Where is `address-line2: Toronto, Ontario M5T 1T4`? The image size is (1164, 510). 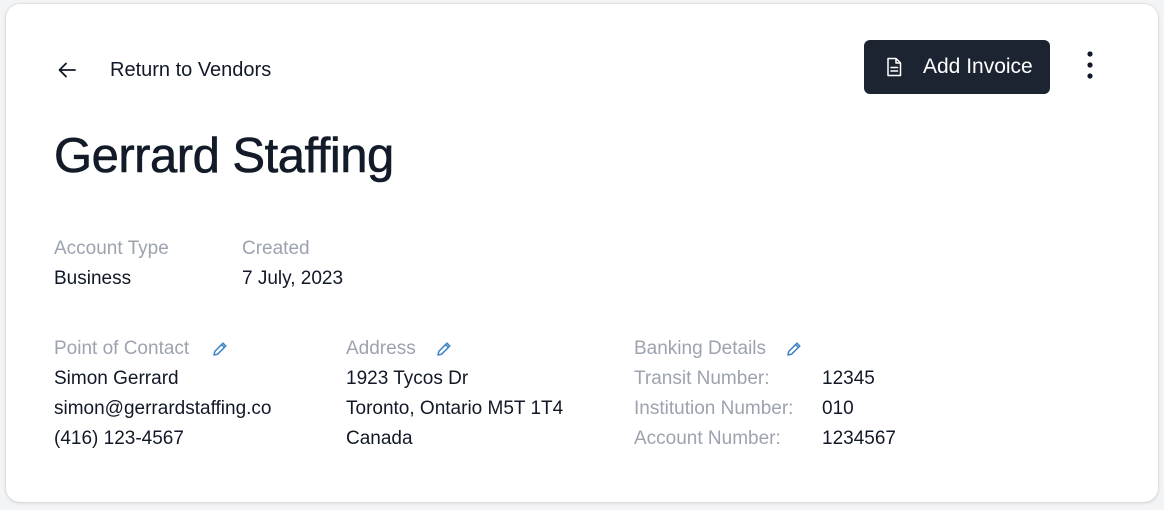
address-line2: Toronto, Ontario M5T 1T4 is located at coordinates (455, 408).